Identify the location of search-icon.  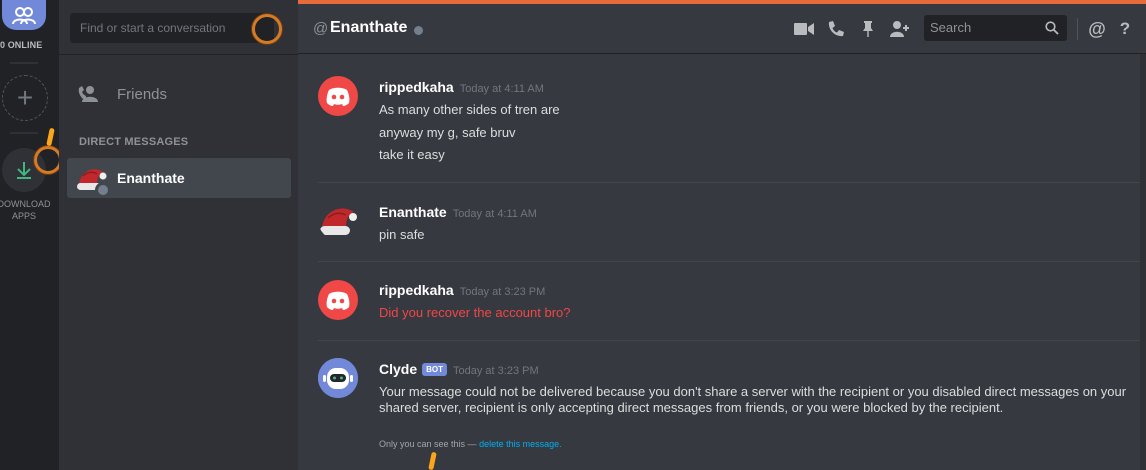
(1052, 28).